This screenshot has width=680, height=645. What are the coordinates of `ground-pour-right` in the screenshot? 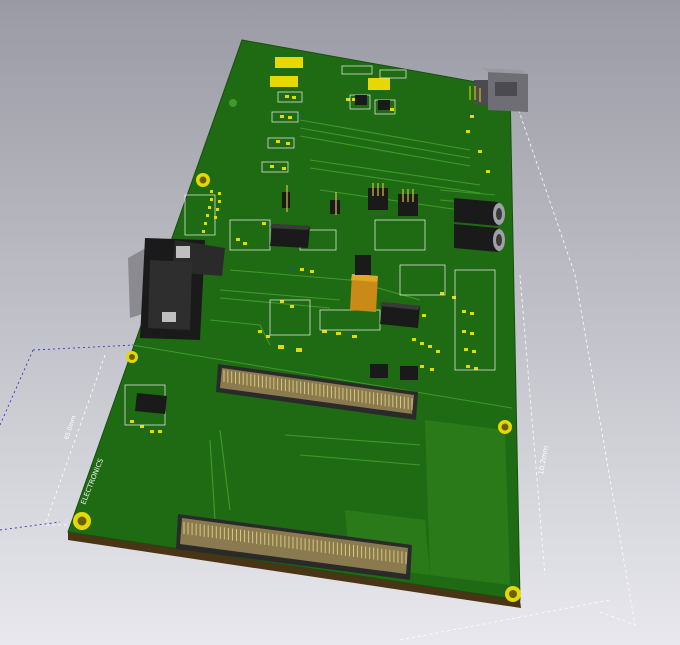 It's located at (467, 502).